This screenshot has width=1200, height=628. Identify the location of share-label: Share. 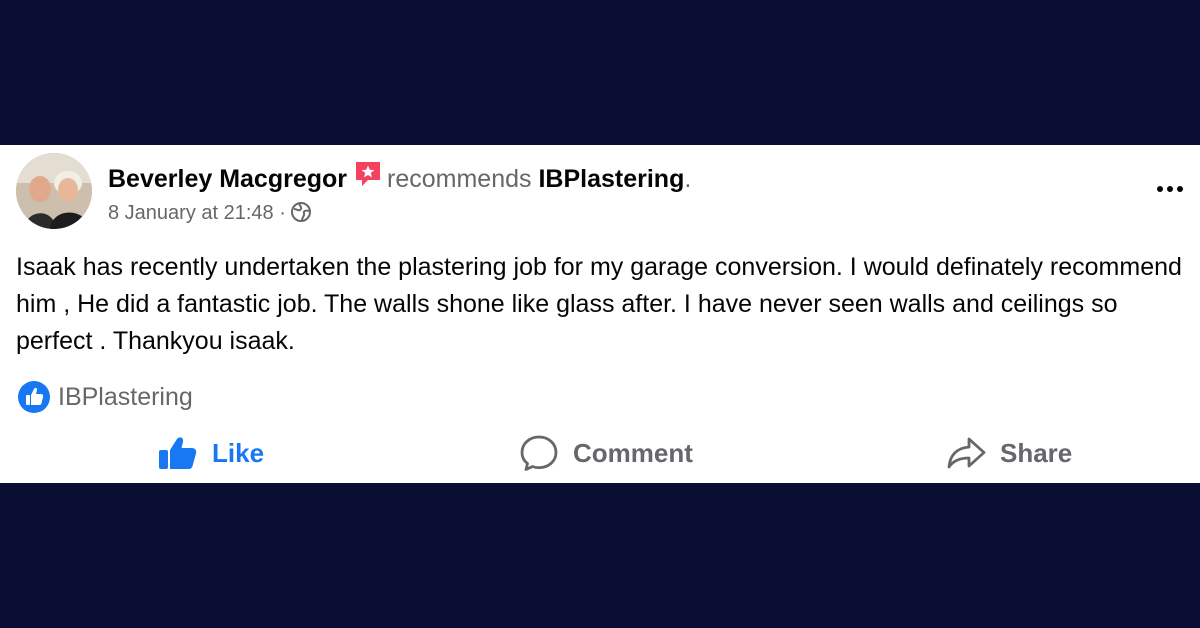
(1036, 452).